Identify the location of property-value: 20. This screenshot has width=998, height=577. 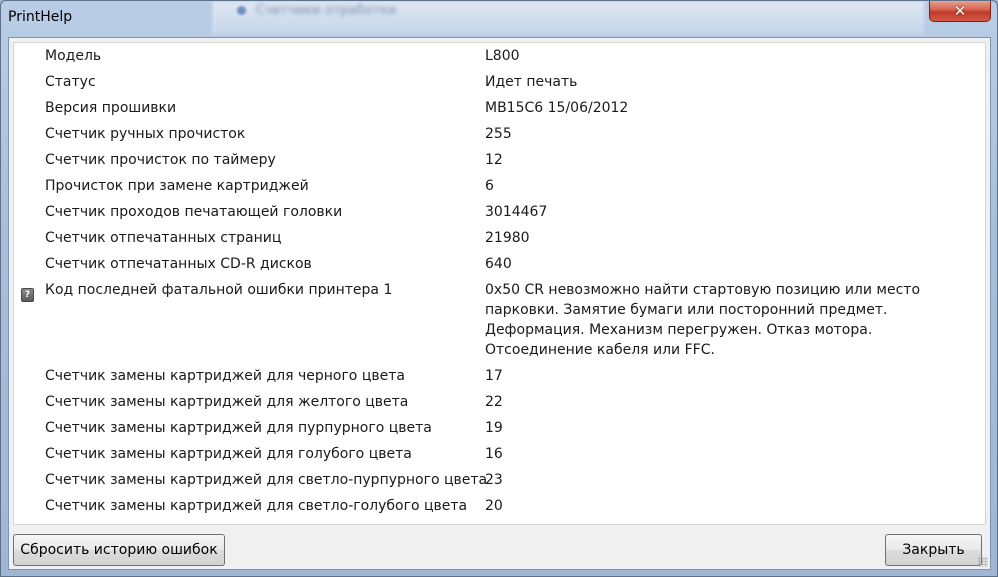
(494, 506).